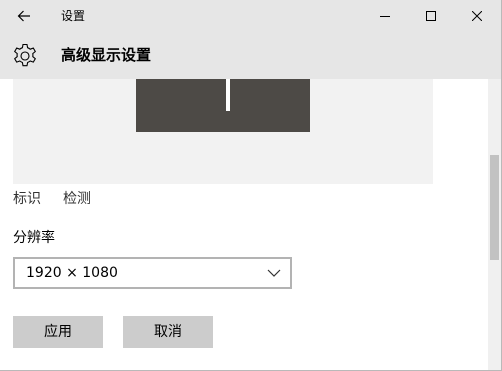  I want to click on back-button, so click(24, 16).